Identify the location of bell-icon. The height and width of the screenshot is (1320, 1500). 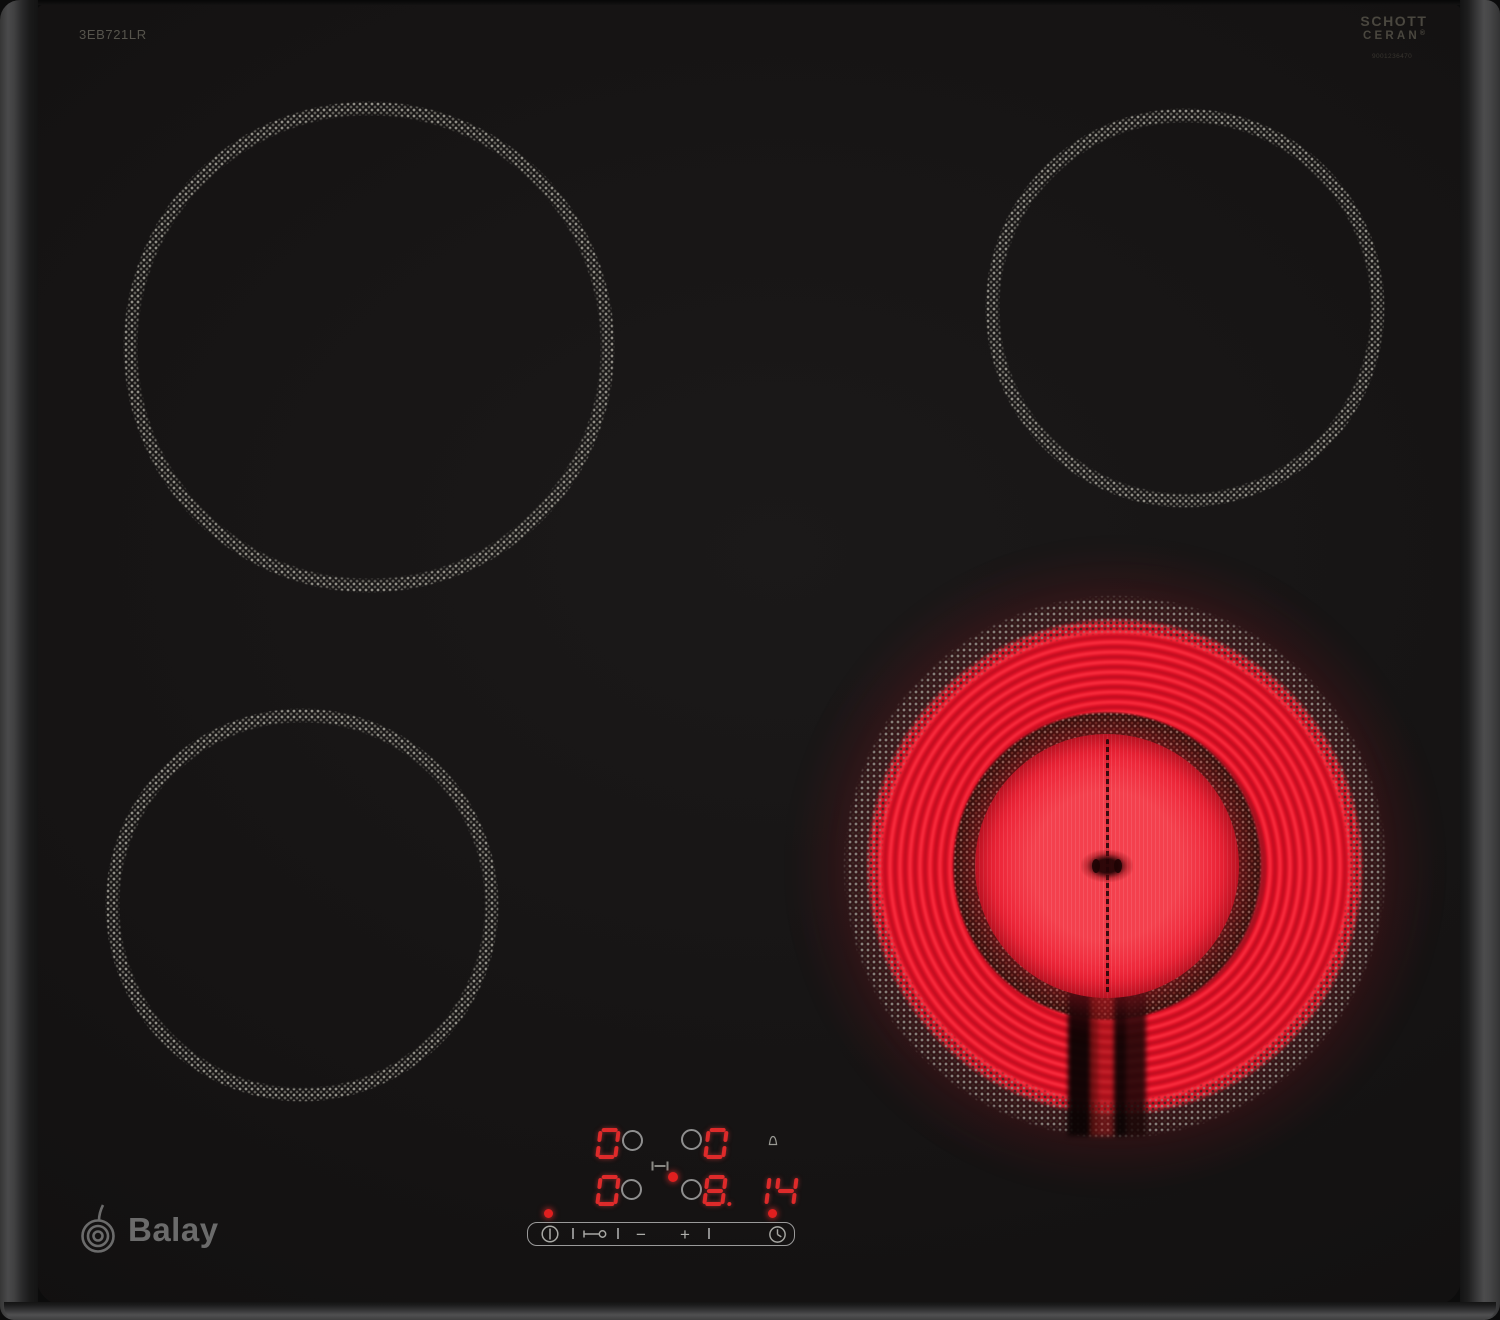
(773, 1143).